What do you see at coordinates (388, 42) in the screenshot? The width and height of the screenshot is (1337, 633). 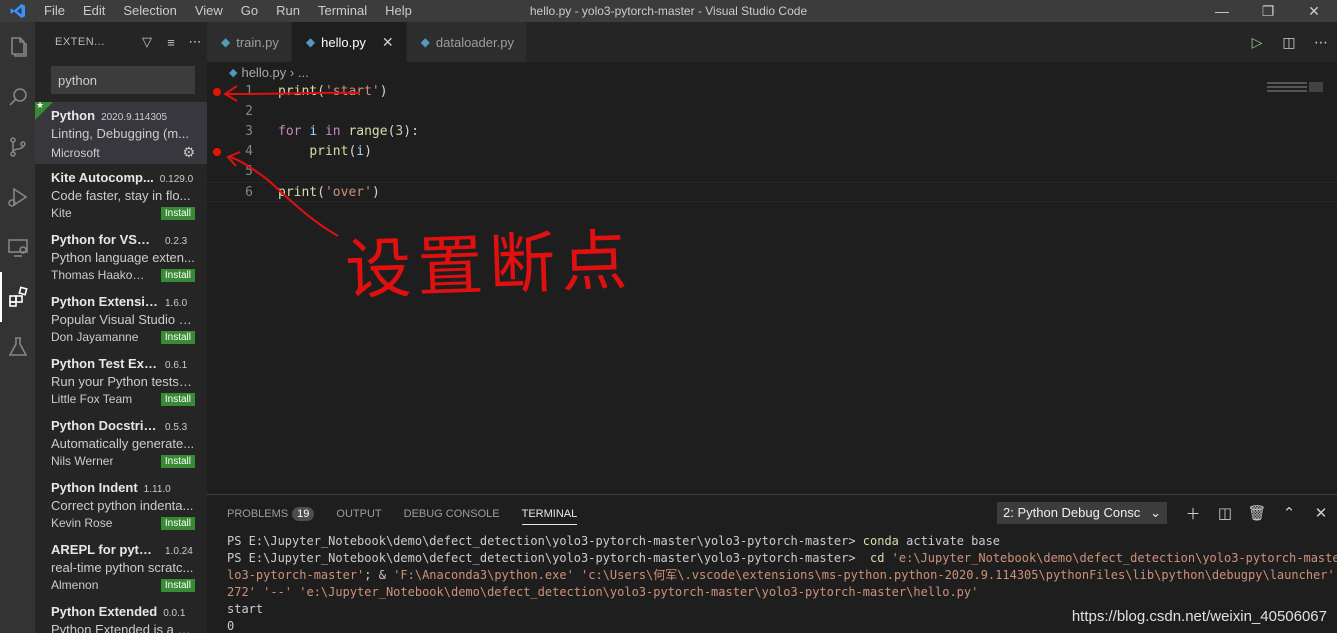 I see `close-tab-icon: ✕` at bounding box center [388, 42].